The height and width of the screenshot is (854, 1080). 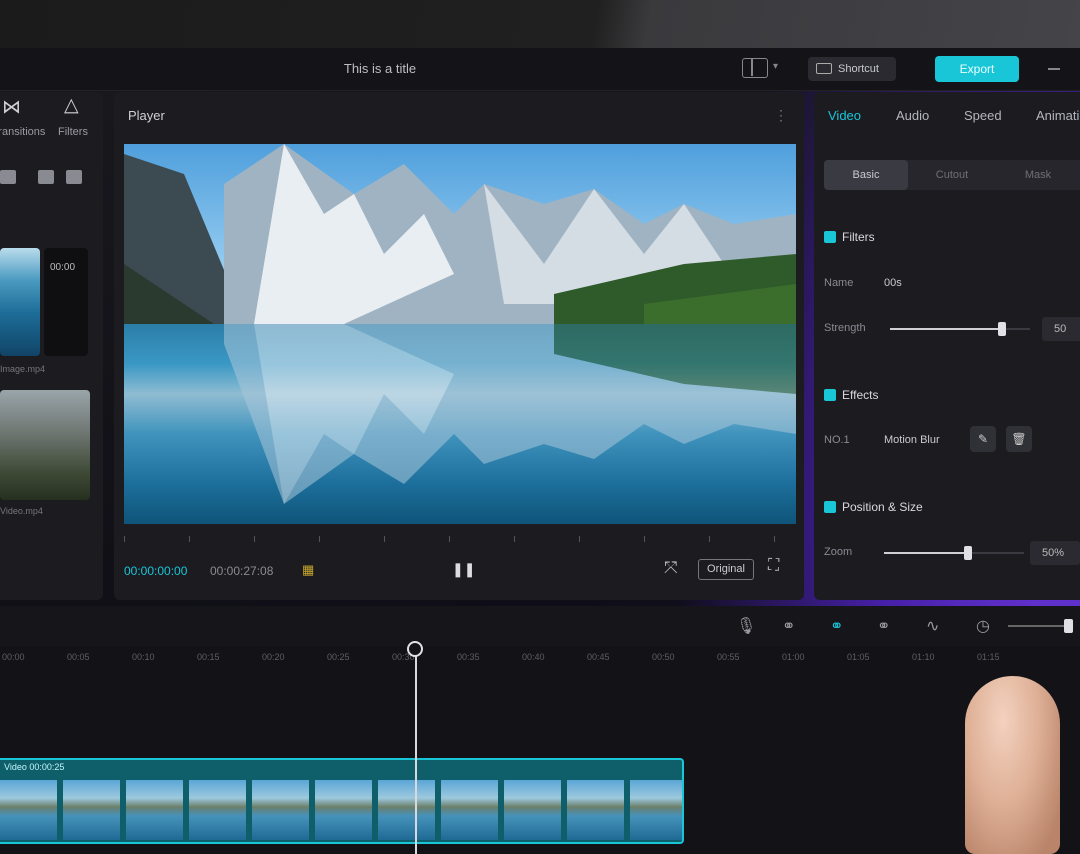 What do you see at coordinates (983, 115) in the screenshot?
I see `tab-speed: Speed` at bounding box center [983, 115].